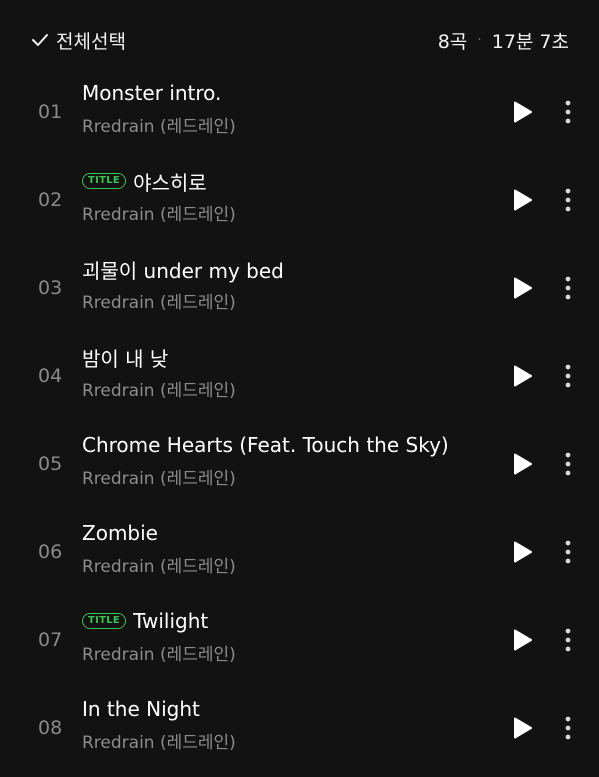 The width and height of the screenshot is (599, 777). Describe the element at coordinates (50, 464) in the screenshot. I see `track-number: 05` at that location.